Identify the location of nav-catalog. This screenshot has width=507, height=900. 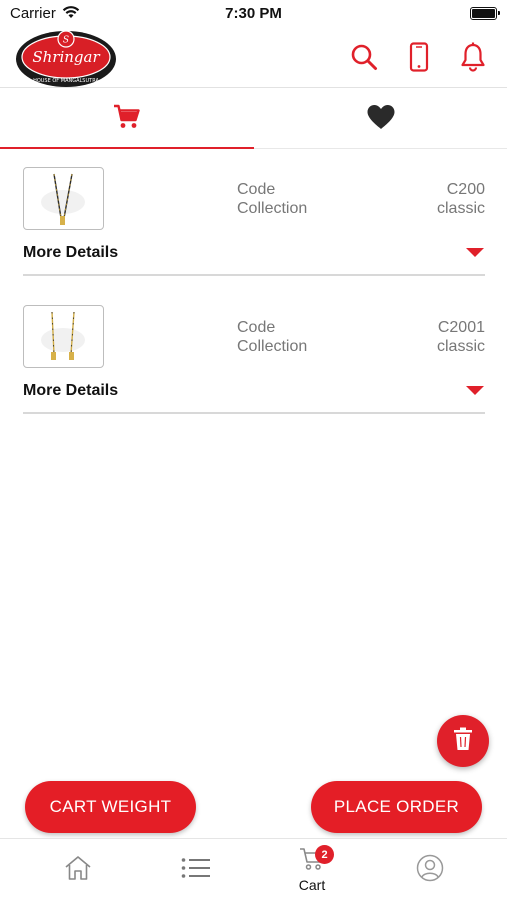
(196, 869).